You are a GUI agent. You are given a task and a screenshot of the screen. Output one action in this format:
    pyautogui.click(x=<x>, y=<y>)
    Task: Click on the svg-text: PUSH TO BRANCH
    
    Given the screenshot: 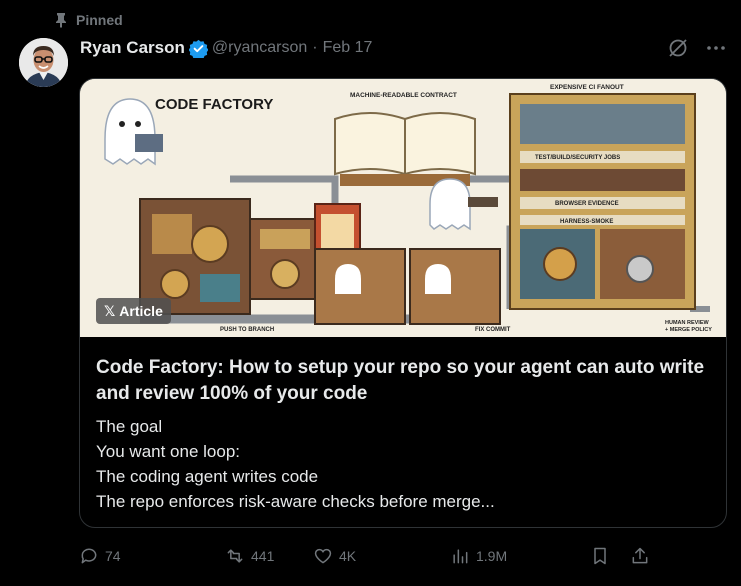 What is the action you would take?
    pyautogui.click(x=247, y=330)
    